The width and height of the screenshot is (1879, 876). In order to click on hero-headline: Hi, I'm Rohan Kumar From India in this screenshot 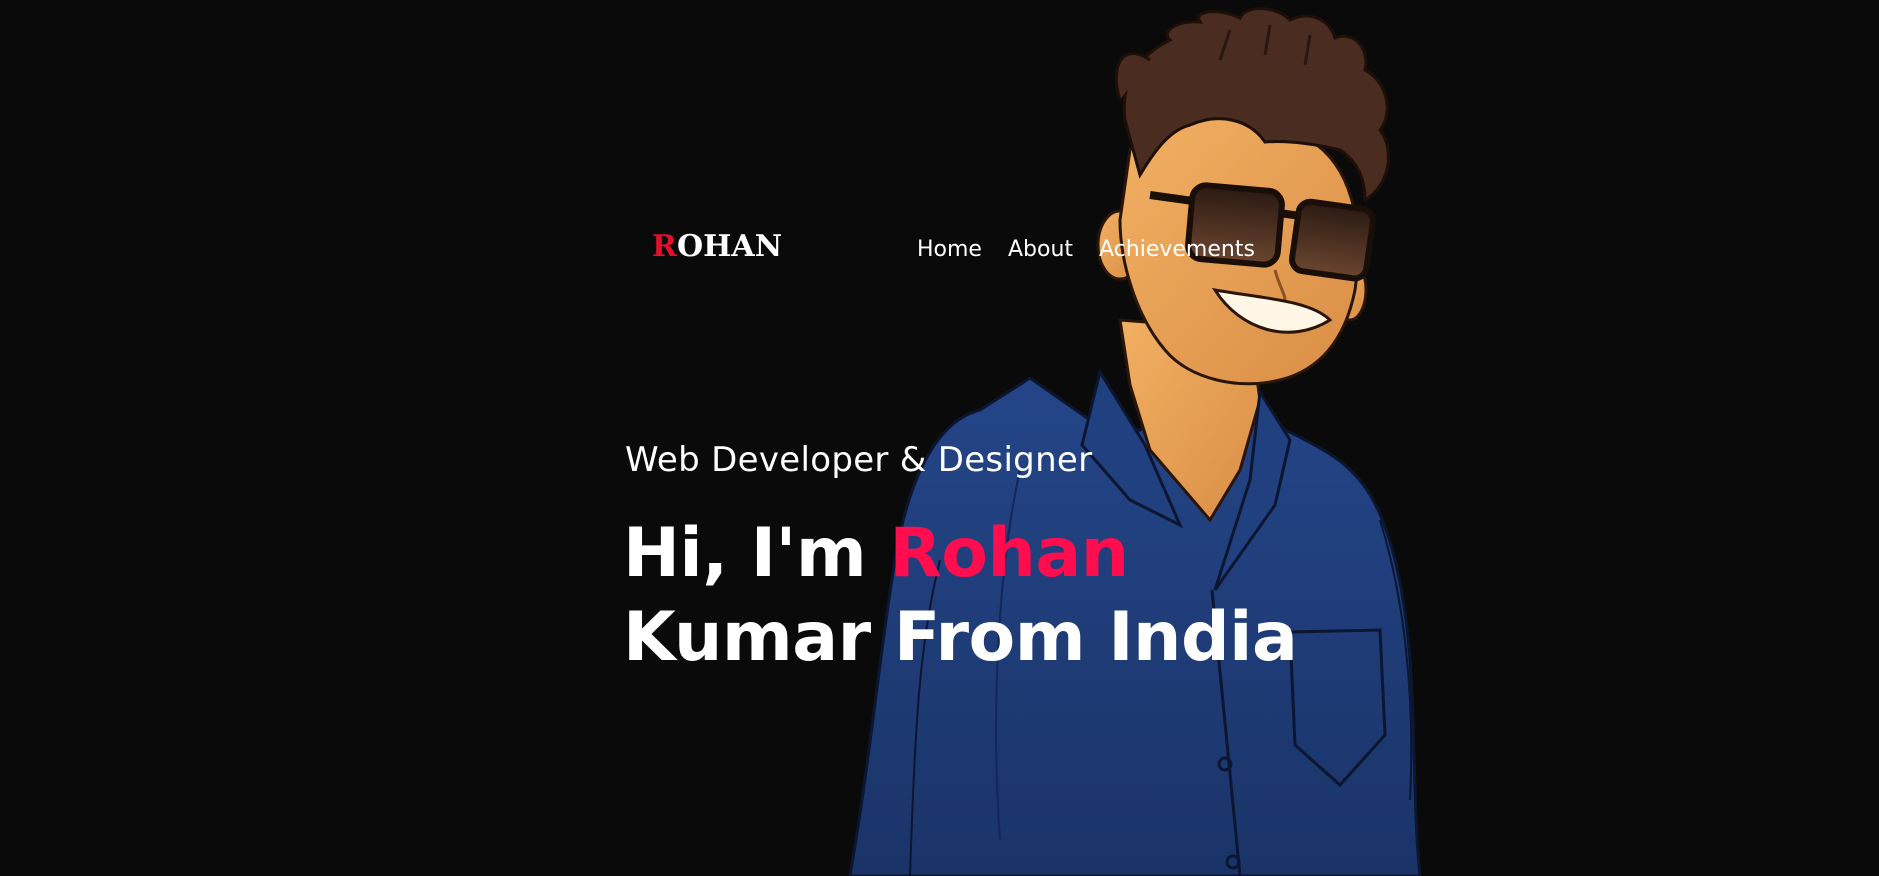, I will do `click(960, 596)`.